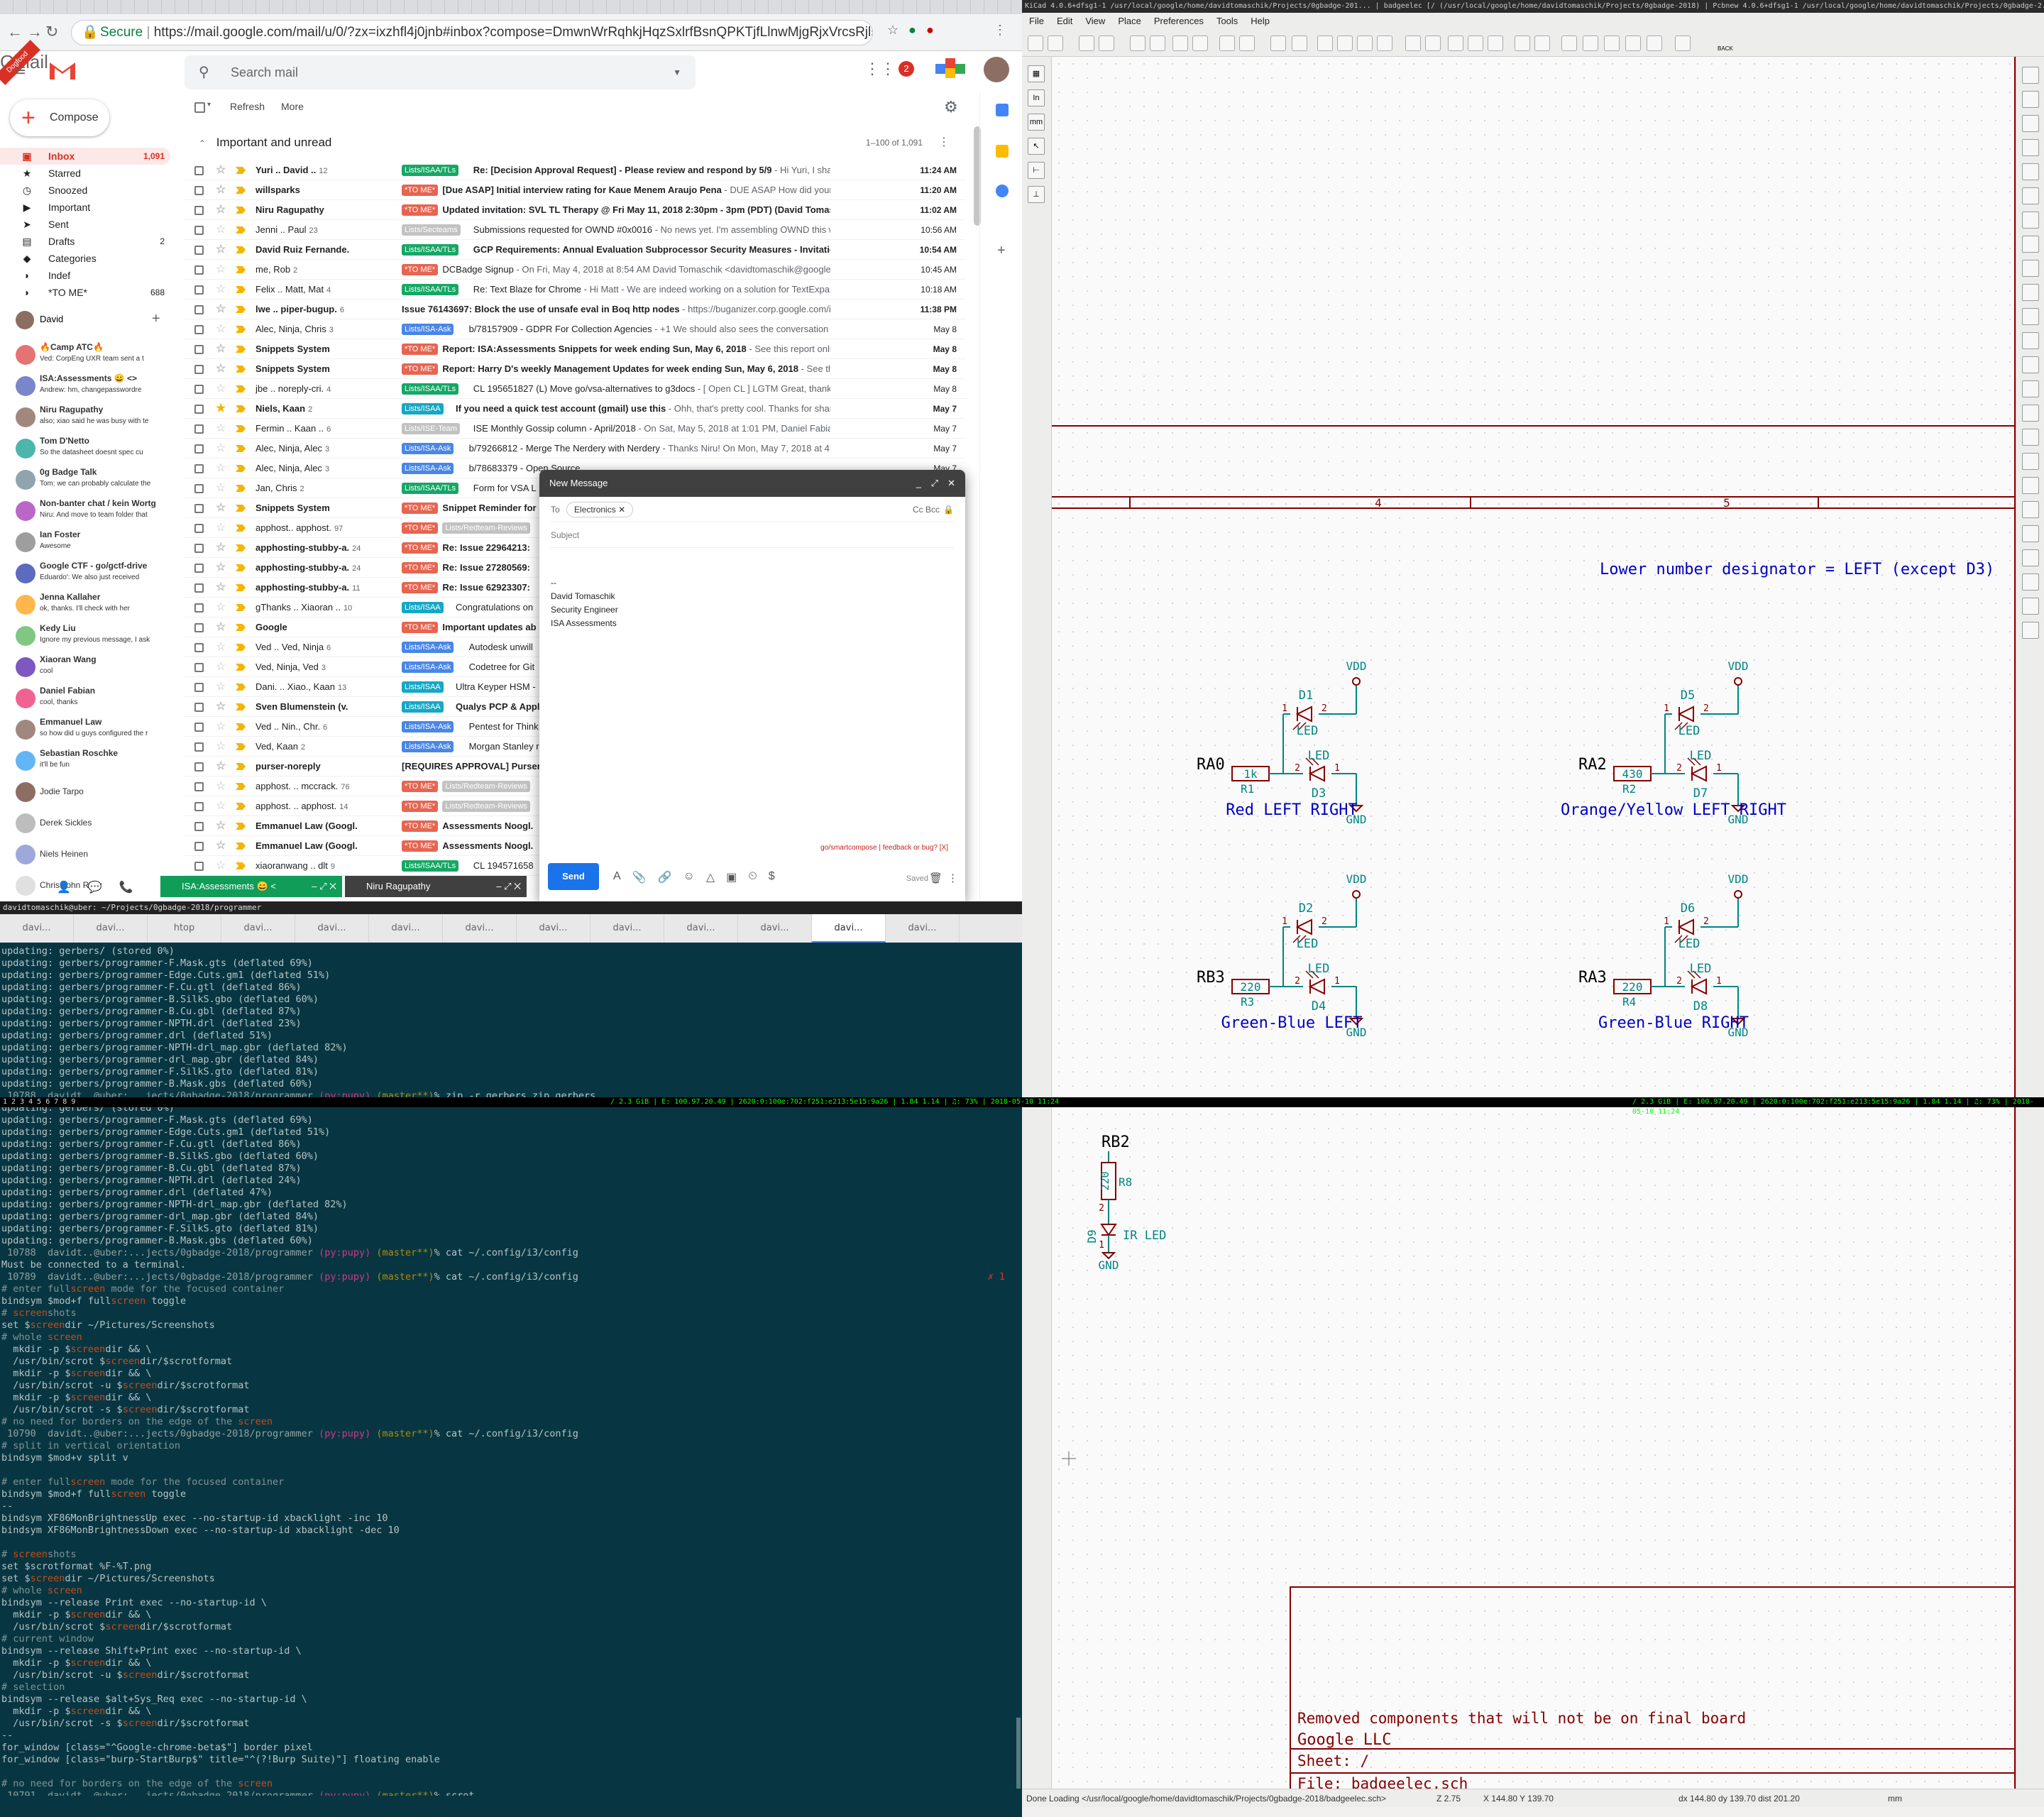  What do you see at coordinates (431, 230) in the screenshot?
I see `label-chip: Lists/Secteams` at bounding box center [431, 230].